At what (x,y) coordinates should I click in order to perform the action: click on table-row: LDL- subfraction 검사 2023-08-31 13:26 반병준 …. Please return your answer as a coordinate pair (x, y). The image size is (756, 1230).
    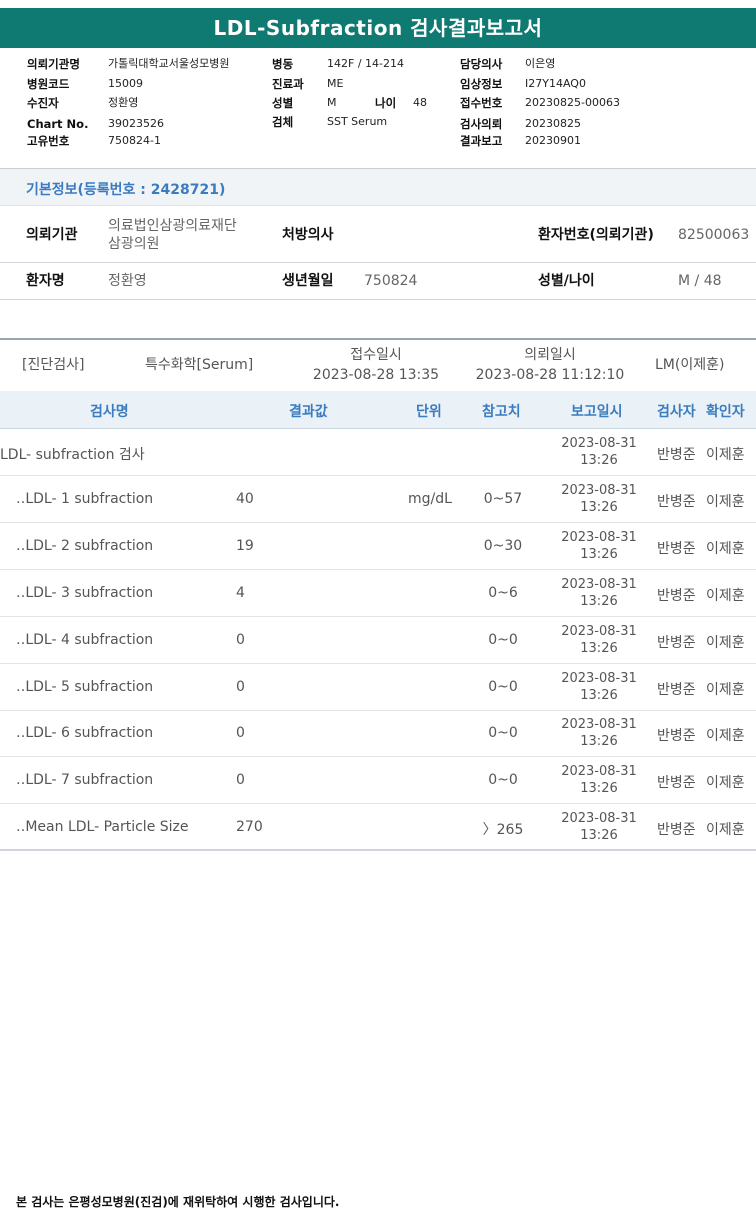
    Looking at the image, I should click on (378, 452).